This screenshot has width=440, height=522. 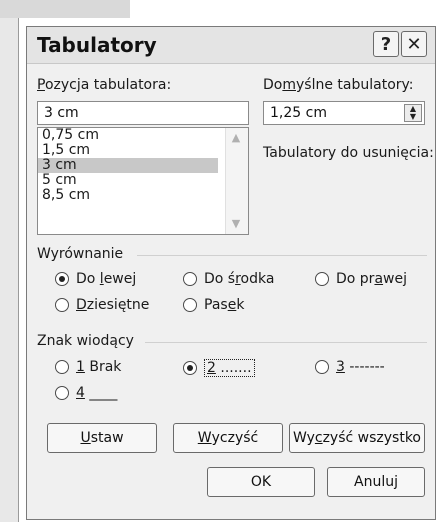 I want to click on spin-updown-icon: ▲ ▼, so click(x=413, y=113).